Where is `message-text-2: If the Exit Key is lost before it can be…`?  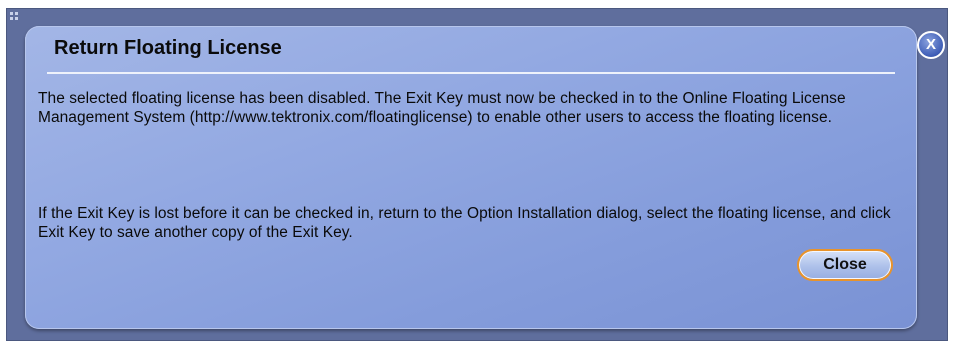 message-text-2: If the Exit Key is lost before it can be… is located at coordinates (464, 223).